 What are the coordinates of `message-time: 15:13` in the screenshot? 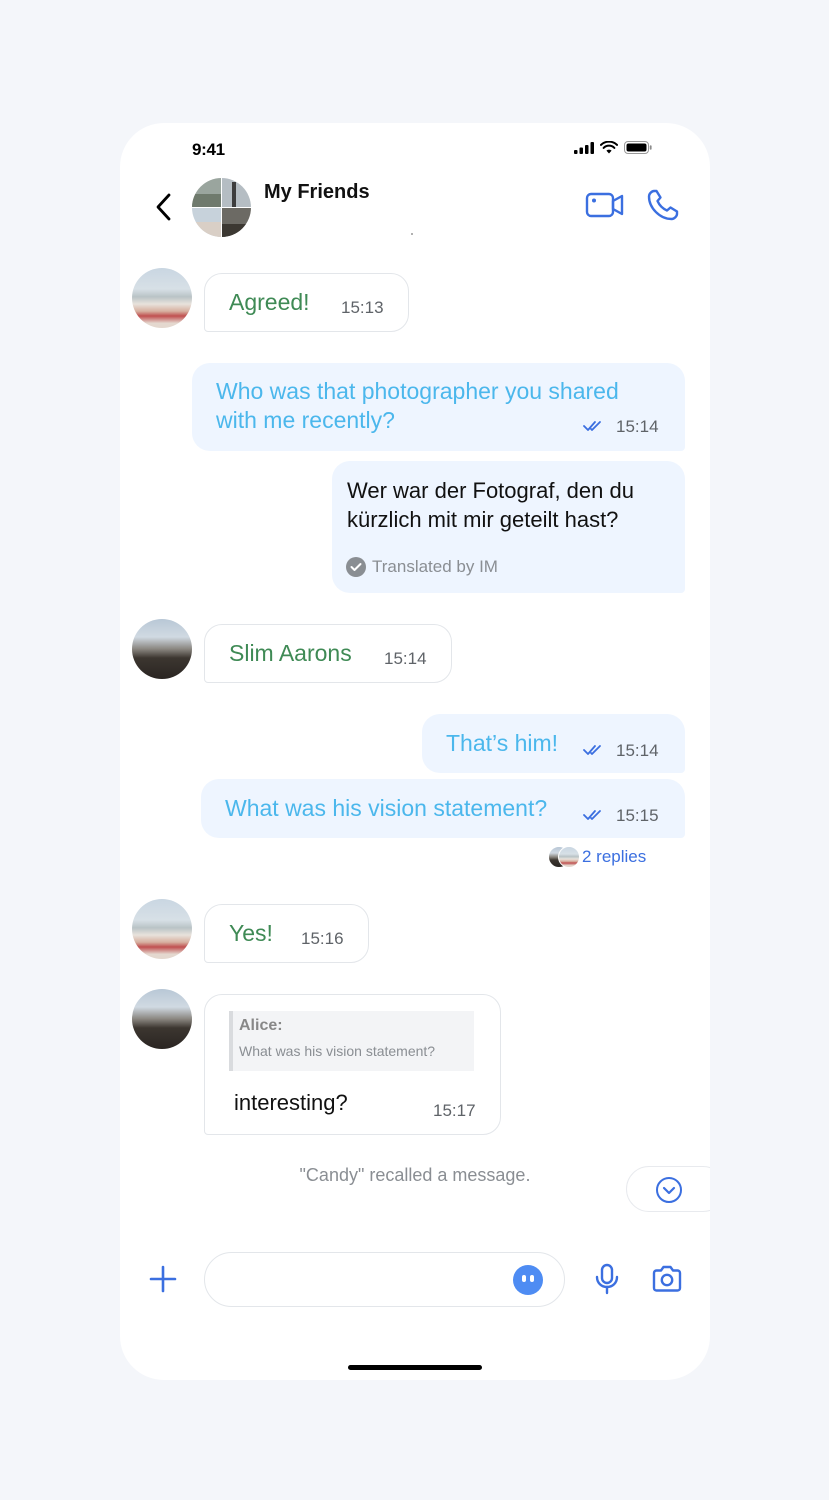 It's located at (362, 307).